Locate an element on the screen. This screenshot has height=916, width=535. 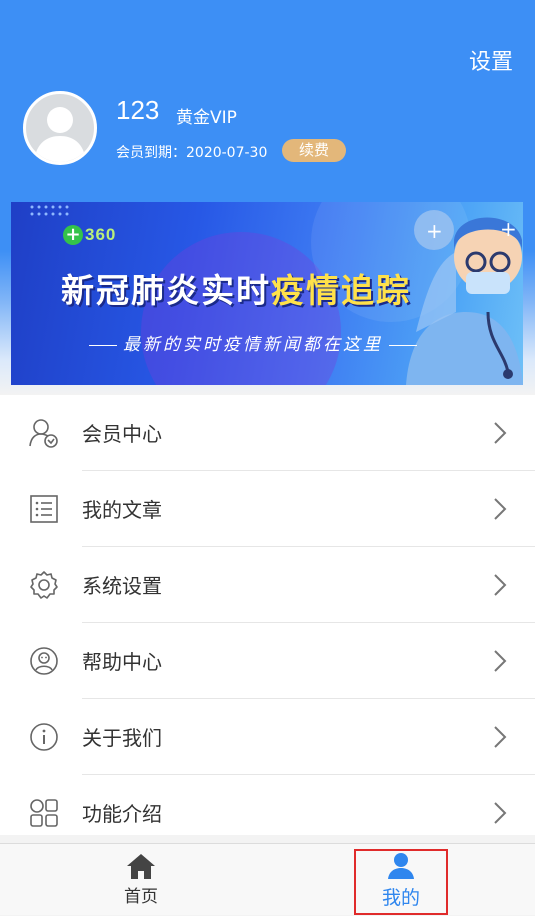
bottom-navigation: 首页 我的 is located at coordinates (267, 879).